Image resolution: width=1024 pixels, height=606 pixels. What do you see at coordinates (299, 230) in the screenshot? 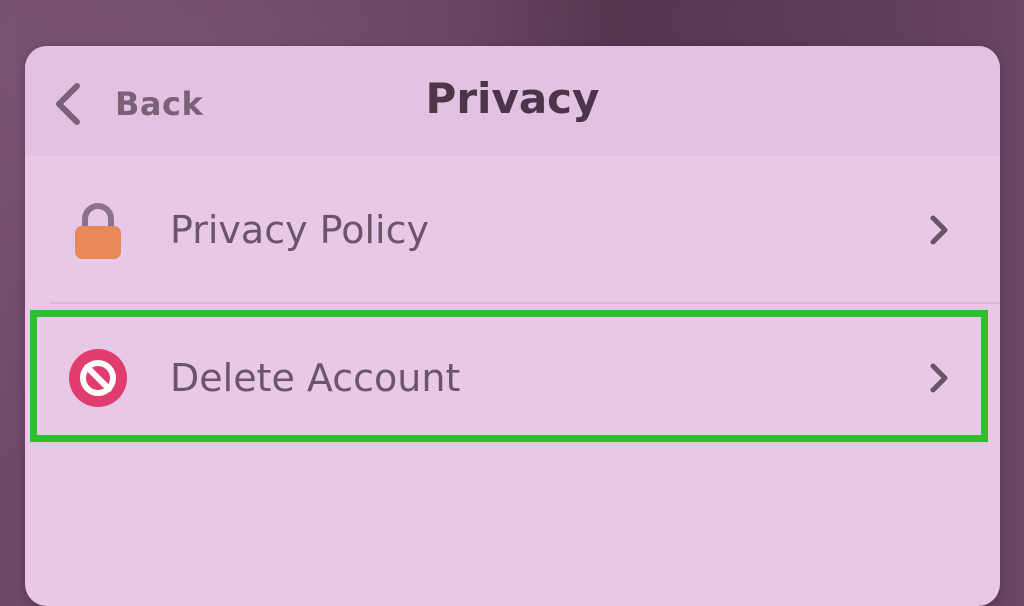
I see `list-item-label: Privacy Policy` at bounding box center [299, 230].